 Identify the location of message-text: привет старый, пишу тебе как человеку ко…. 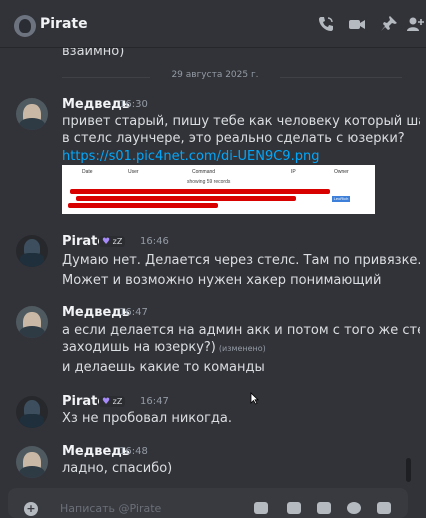
(241, 121).